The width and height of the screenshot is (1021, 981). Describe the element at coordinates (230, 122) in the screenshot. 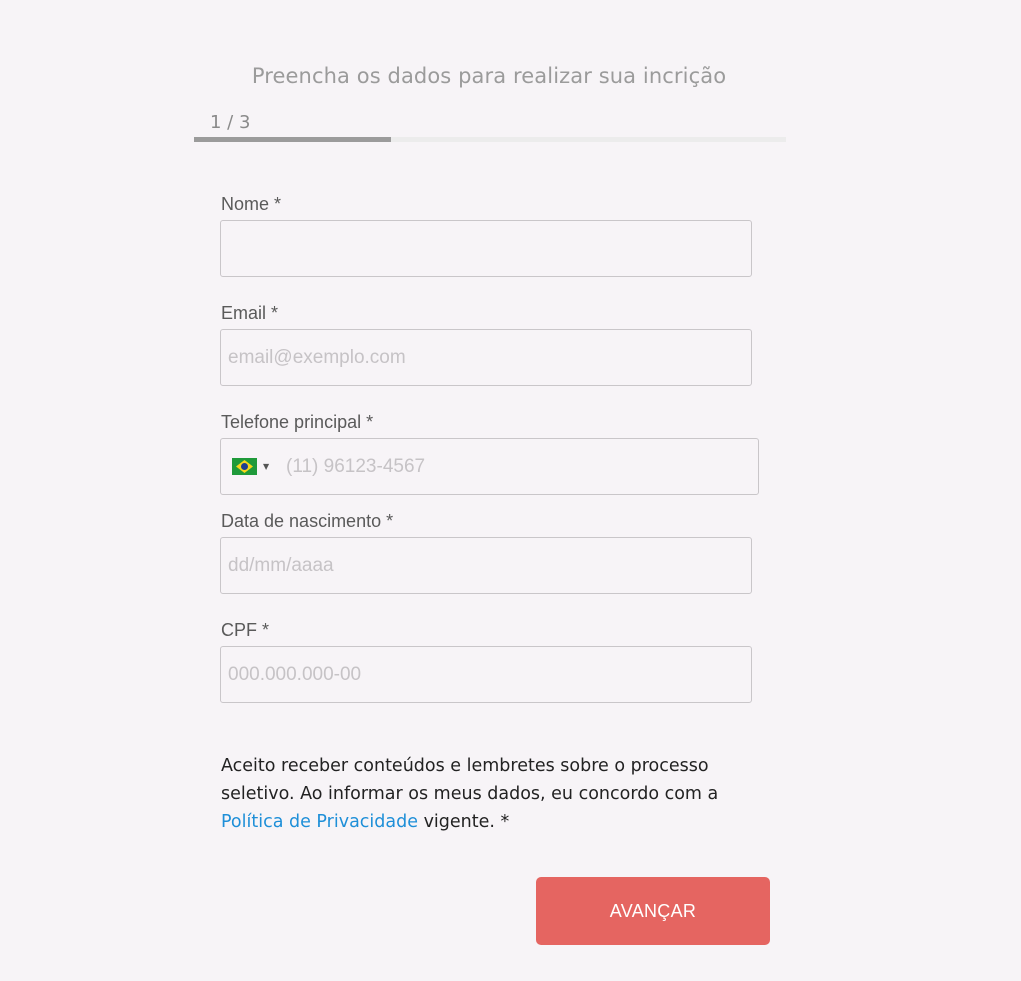

I see `step-indicator: 1 / 3` at that location.